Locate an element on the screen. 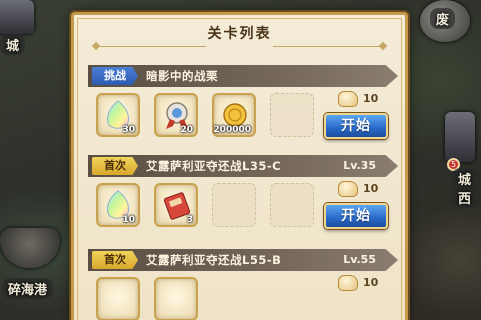  reward-count: 200000 is located at coordinates (232, 130).